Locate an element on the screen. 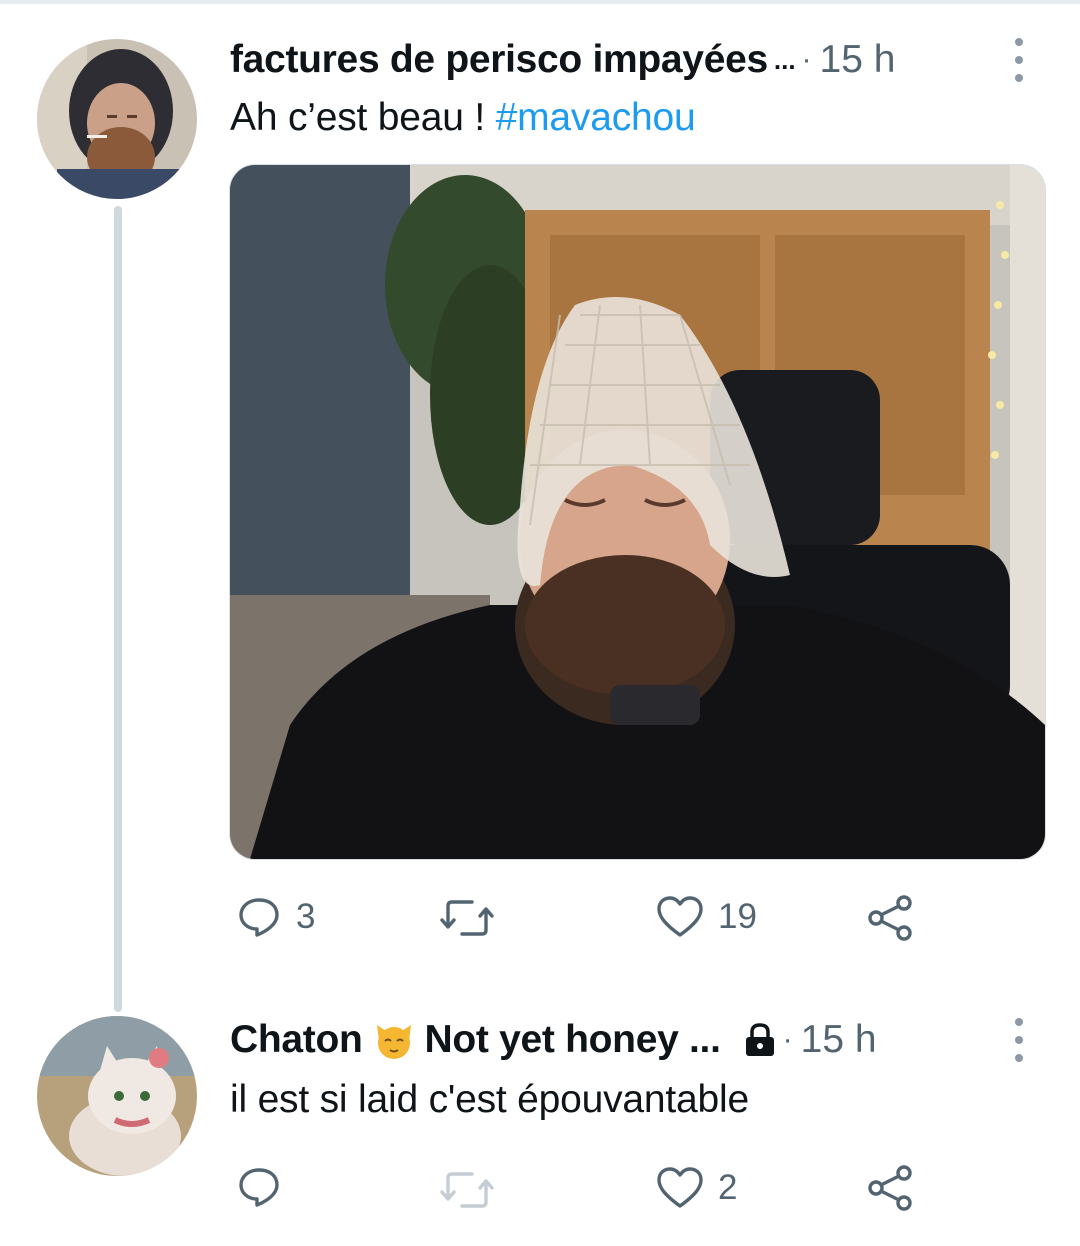 Image resolution: width=1080 pixels, height=1246 pixels. hashtag-link: #mavachou is located at coordinates (596, 117).